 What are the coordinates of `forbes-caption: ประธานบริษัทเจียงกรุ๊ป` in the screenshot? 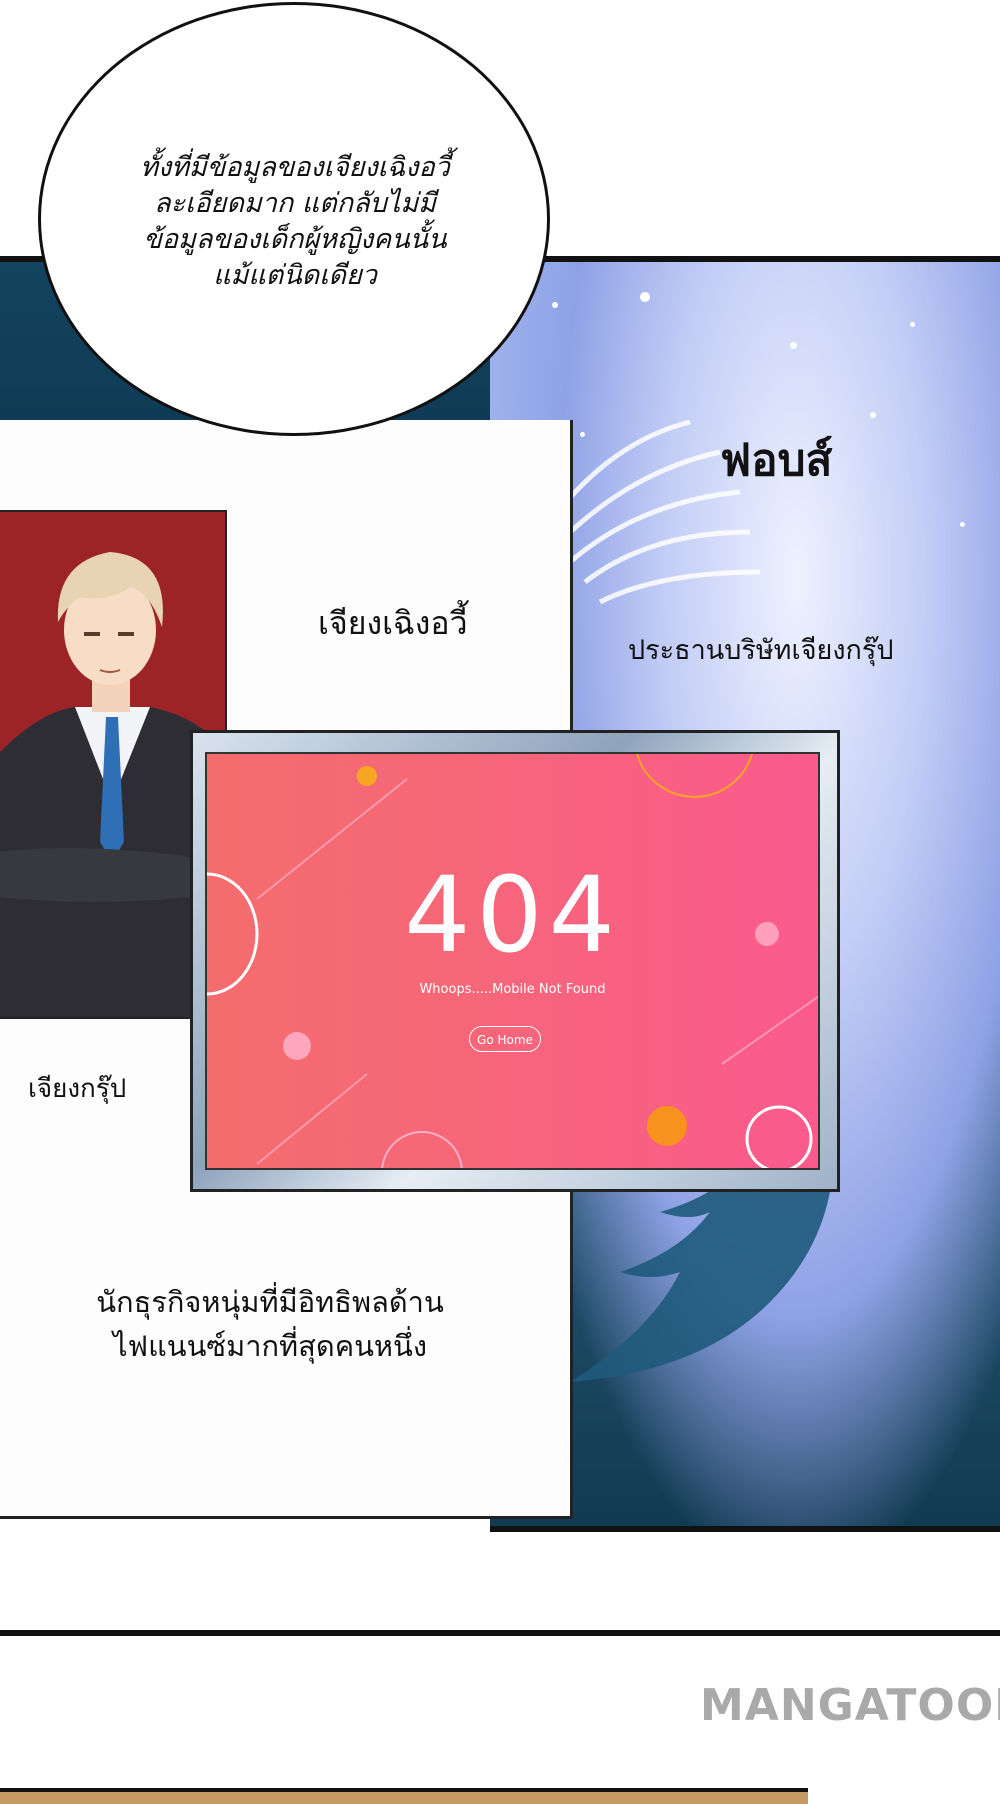 It's located at (761, 650).